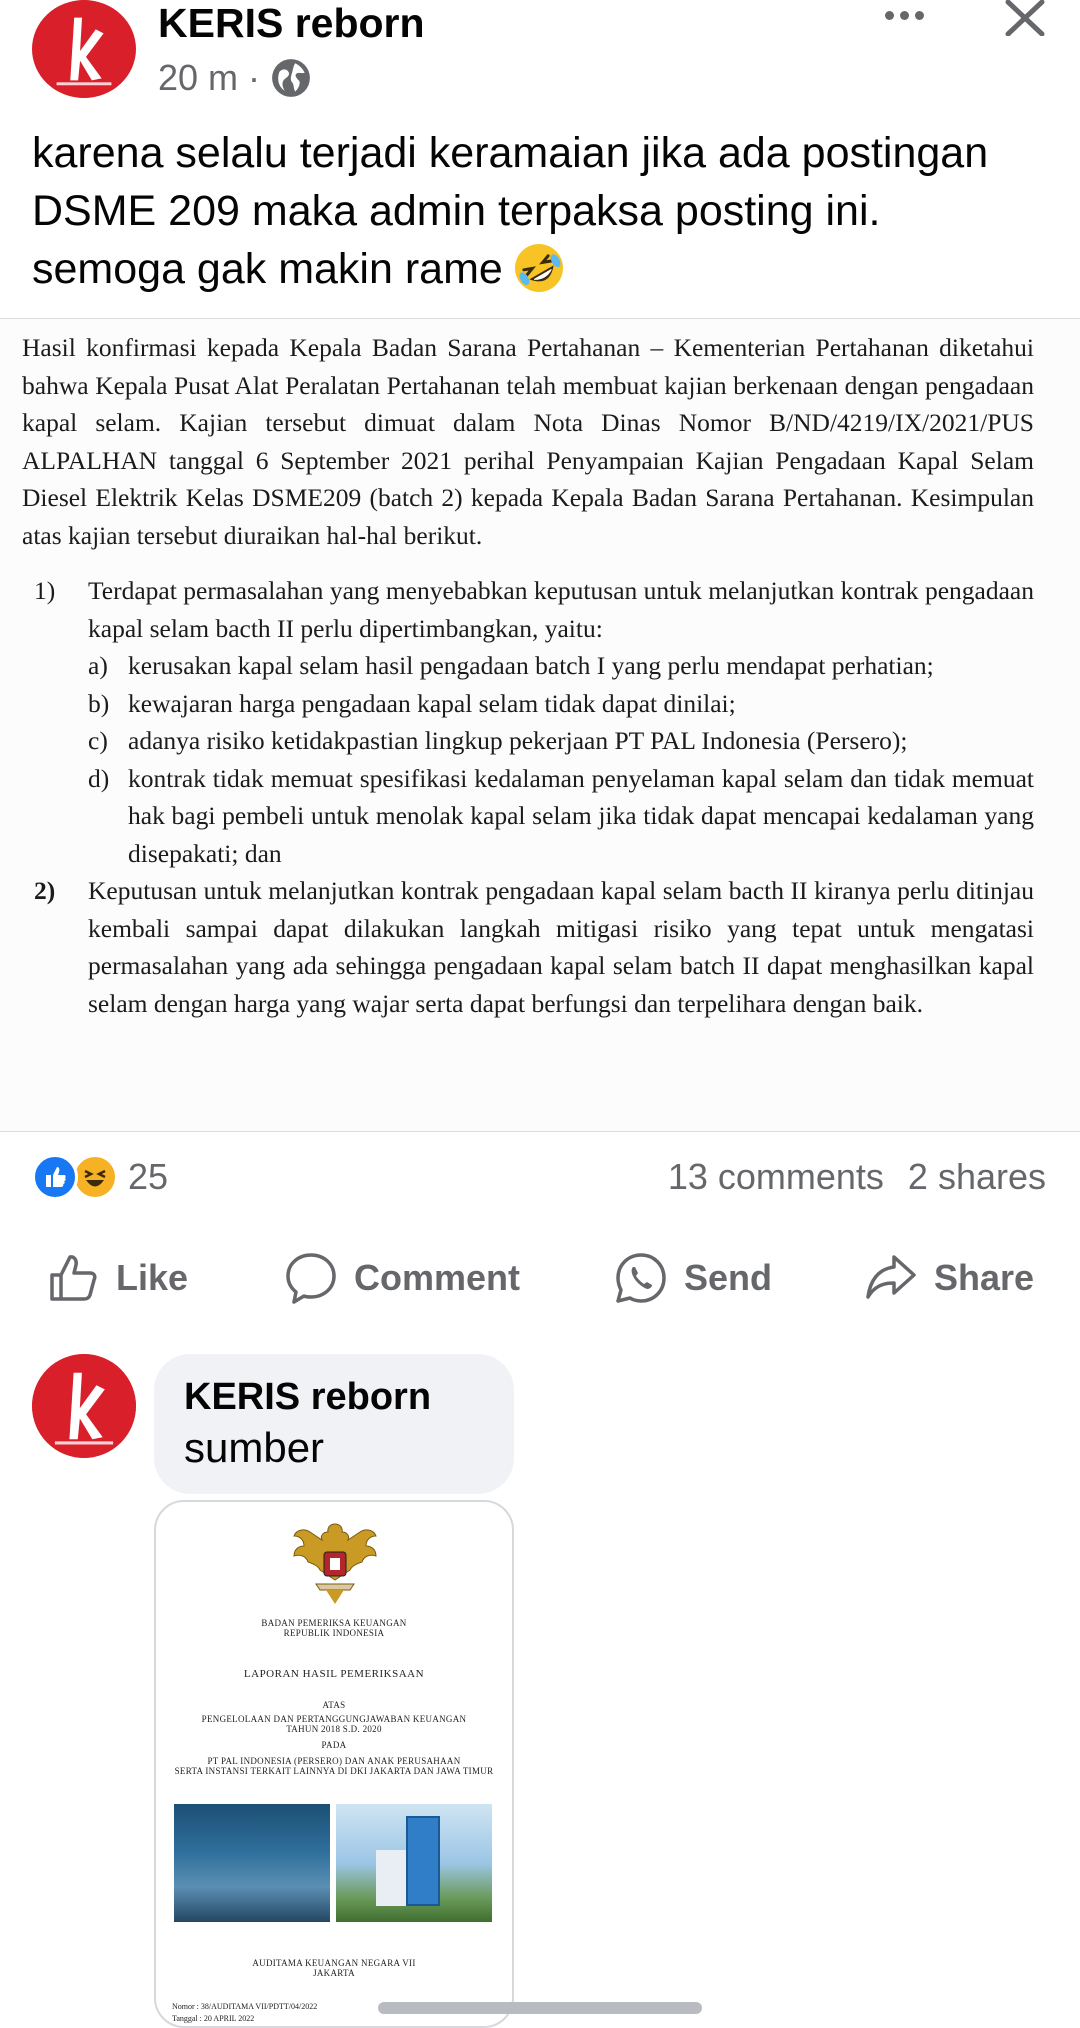 The height and width of the screenshot is (2028, 1080). Describe the element at coordinates (45, 590) in the screenshot. I see `item-number: 1)` at that location.